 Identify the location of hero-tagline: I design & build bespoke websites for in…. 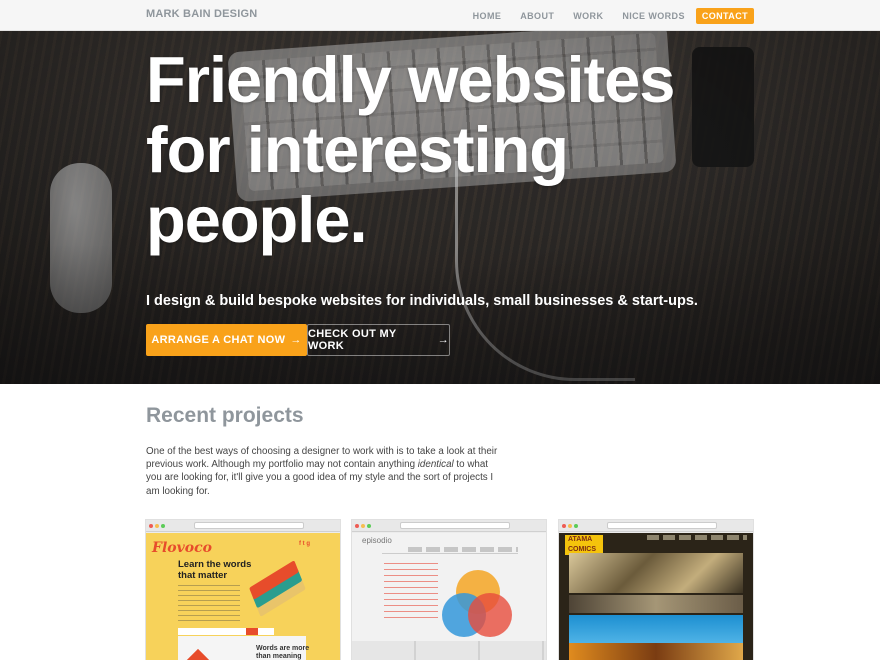
(422, 301).